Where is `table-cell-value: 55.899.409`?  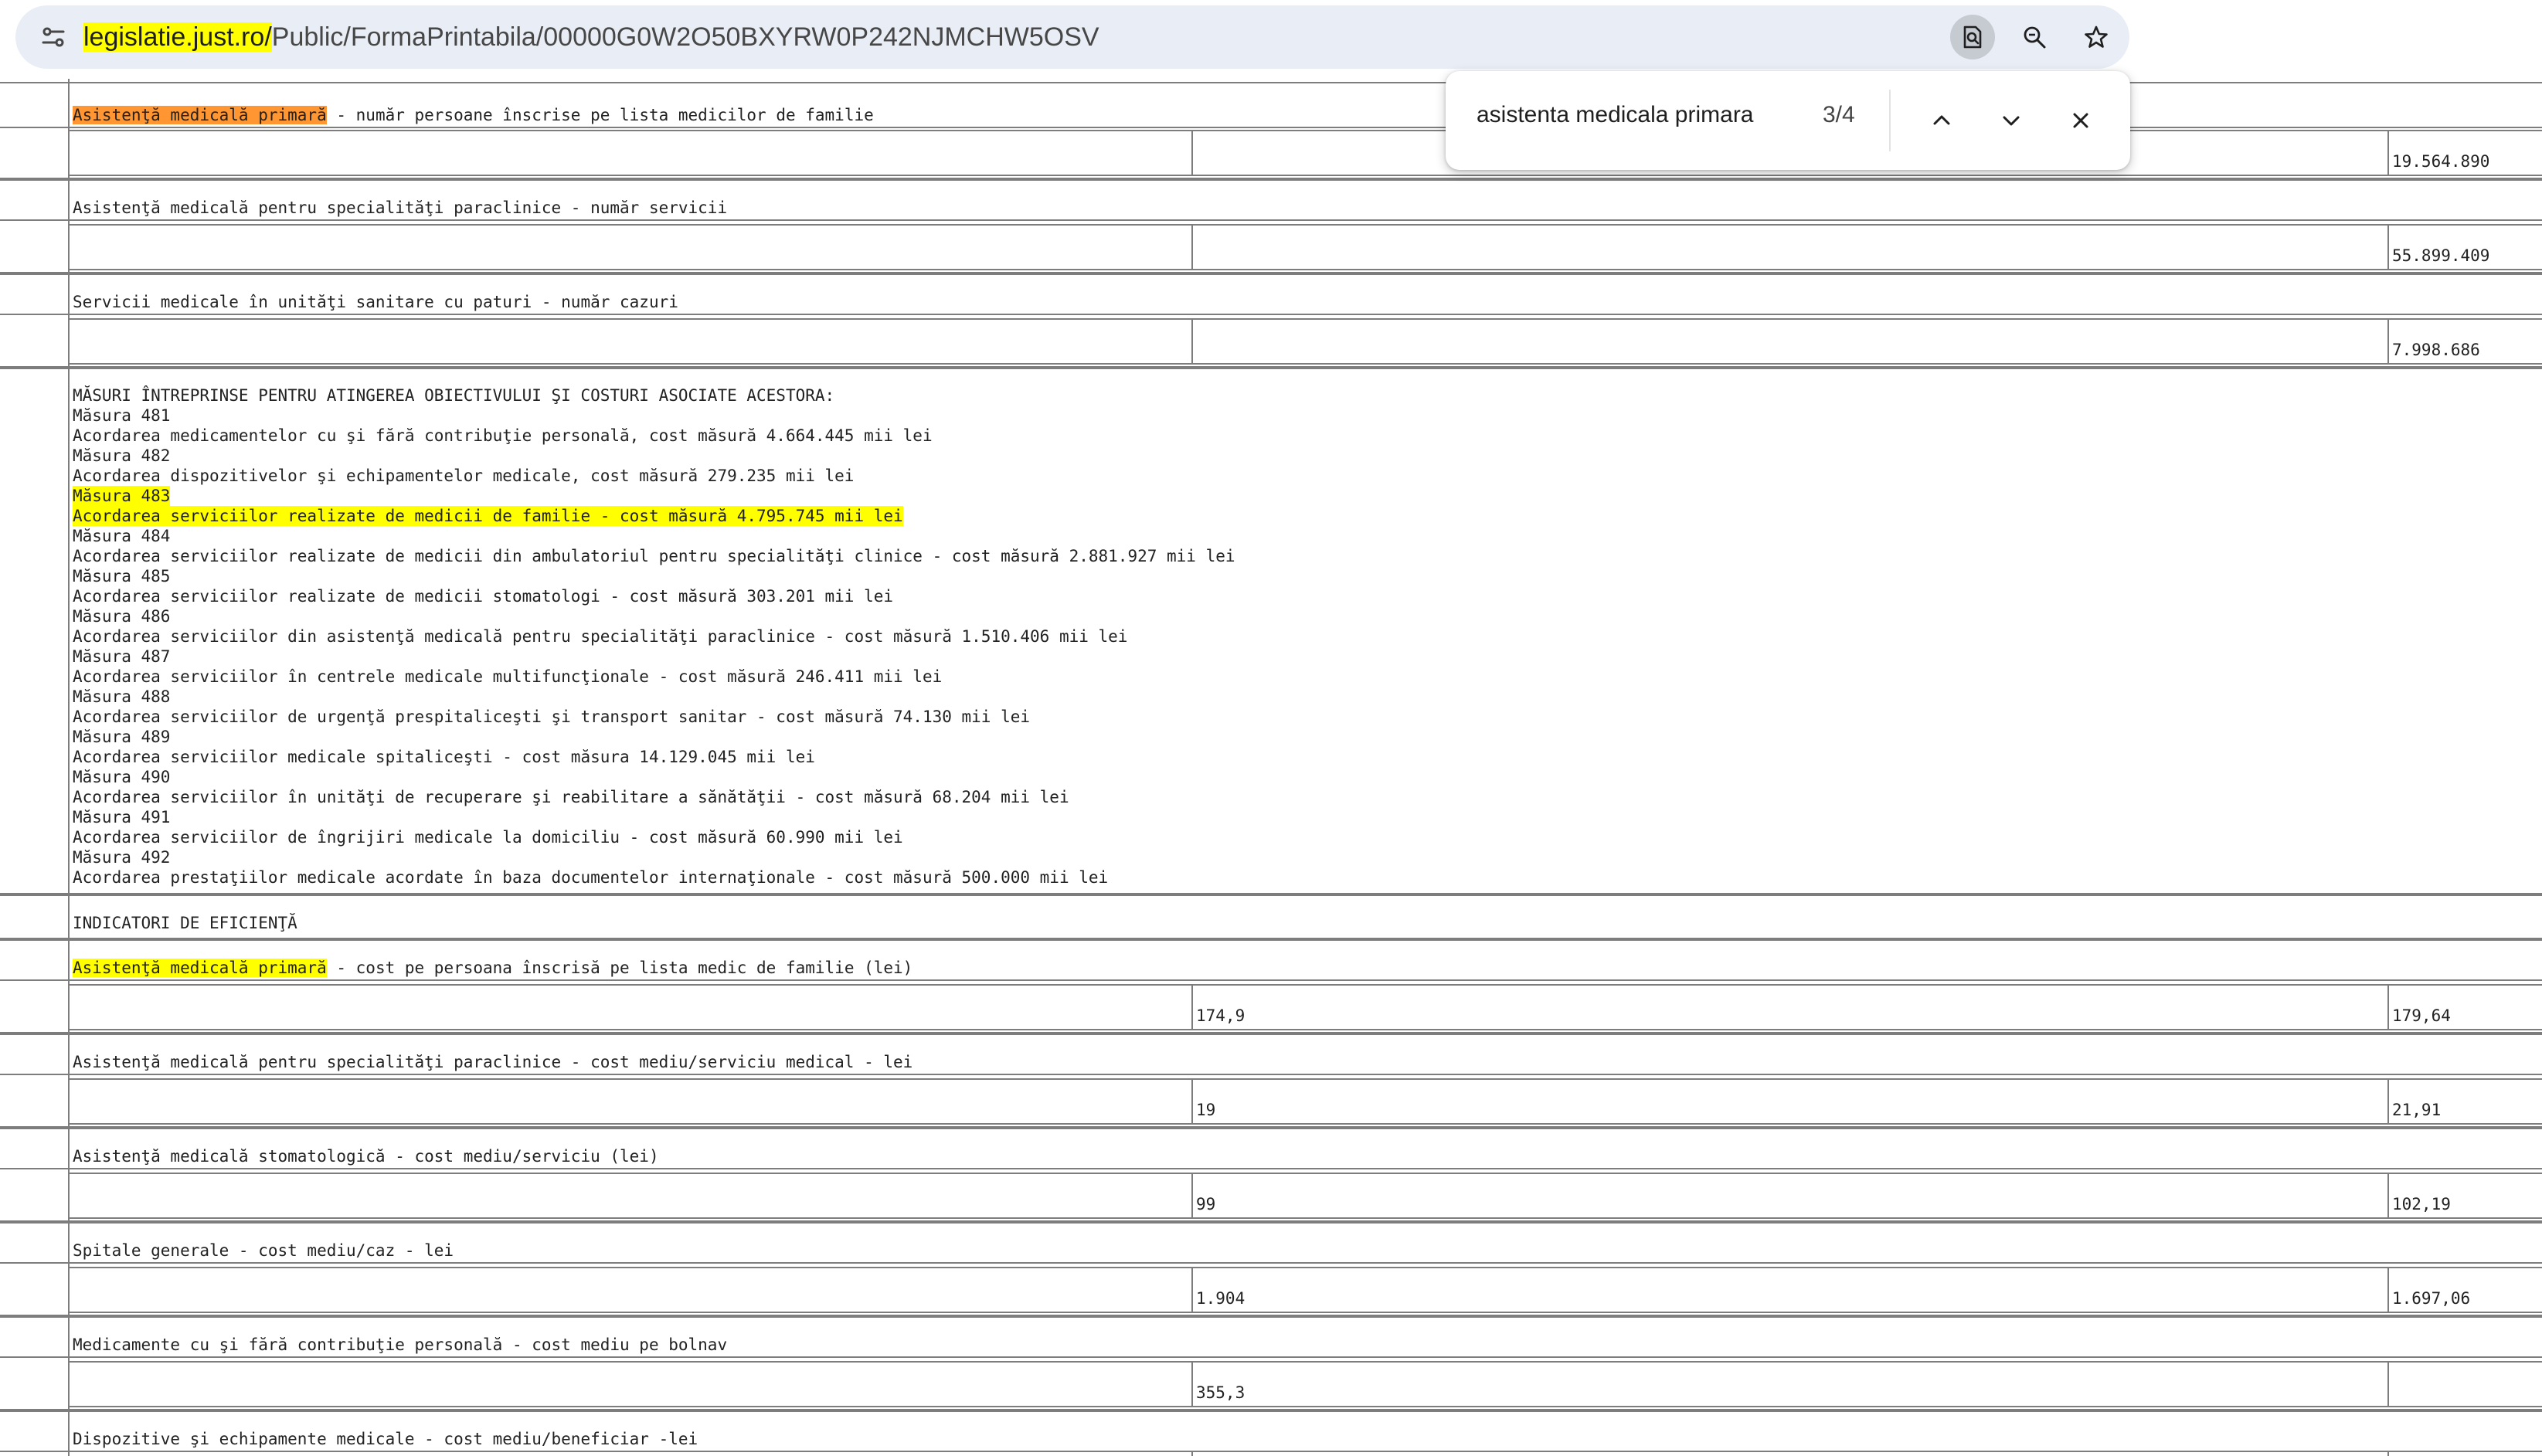 table-cell-value: 55.899.409 is located at coordinates (2441, 255).